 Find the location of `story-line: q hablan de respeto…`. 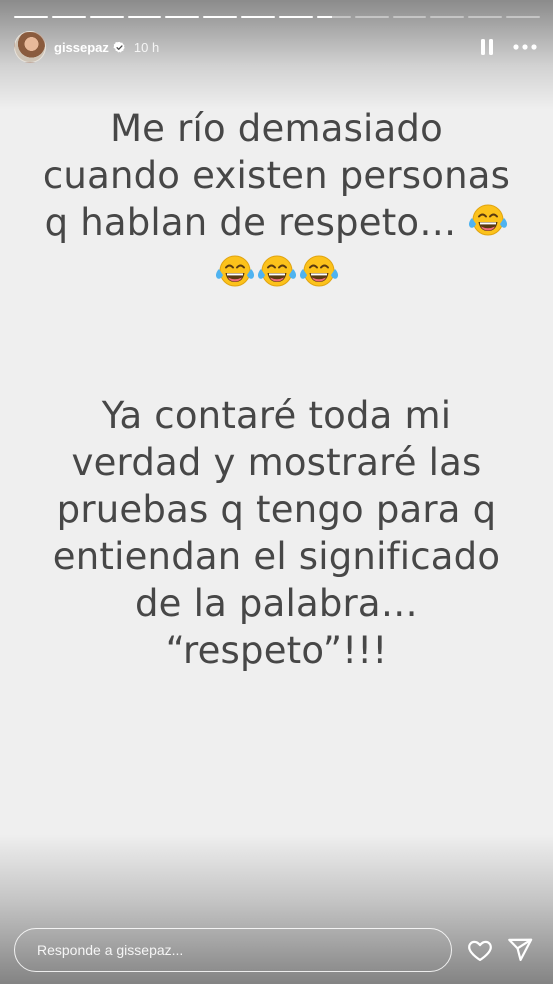

story-line: q hablan de respeto… is located at coordinates (276, 222).